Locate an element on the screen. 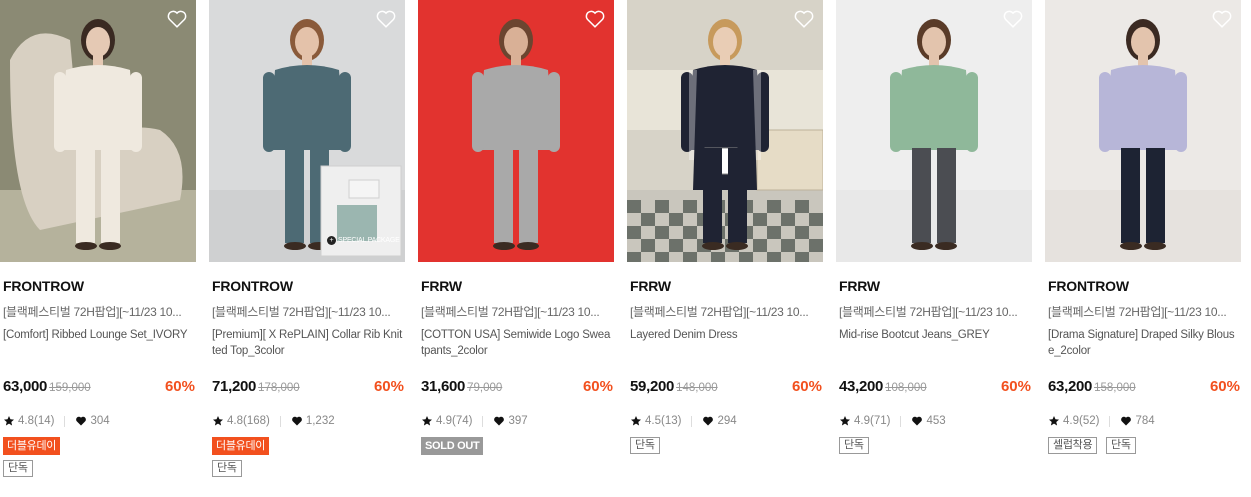 The height and width of the screenshot is (497, 1251). sale-price: 63,000 is located at coordinates (25, 386).